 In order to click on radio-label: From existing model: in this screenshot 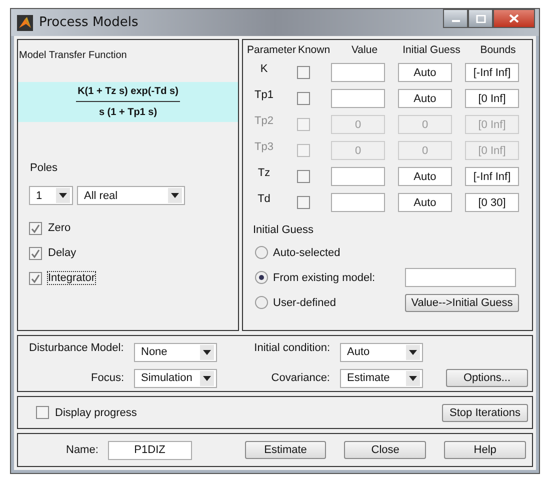, I will do `click(324, 278)`.